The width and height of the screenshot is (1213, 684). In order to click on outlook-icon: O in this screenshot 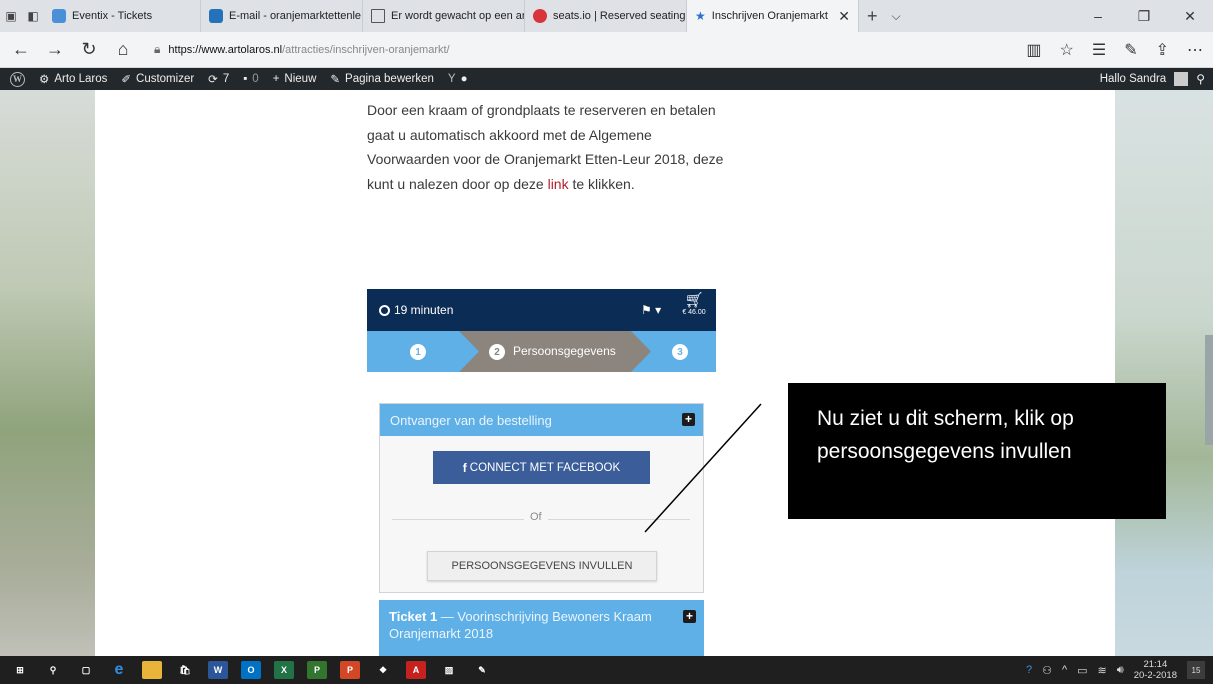, I will do `click(251, 670)`.